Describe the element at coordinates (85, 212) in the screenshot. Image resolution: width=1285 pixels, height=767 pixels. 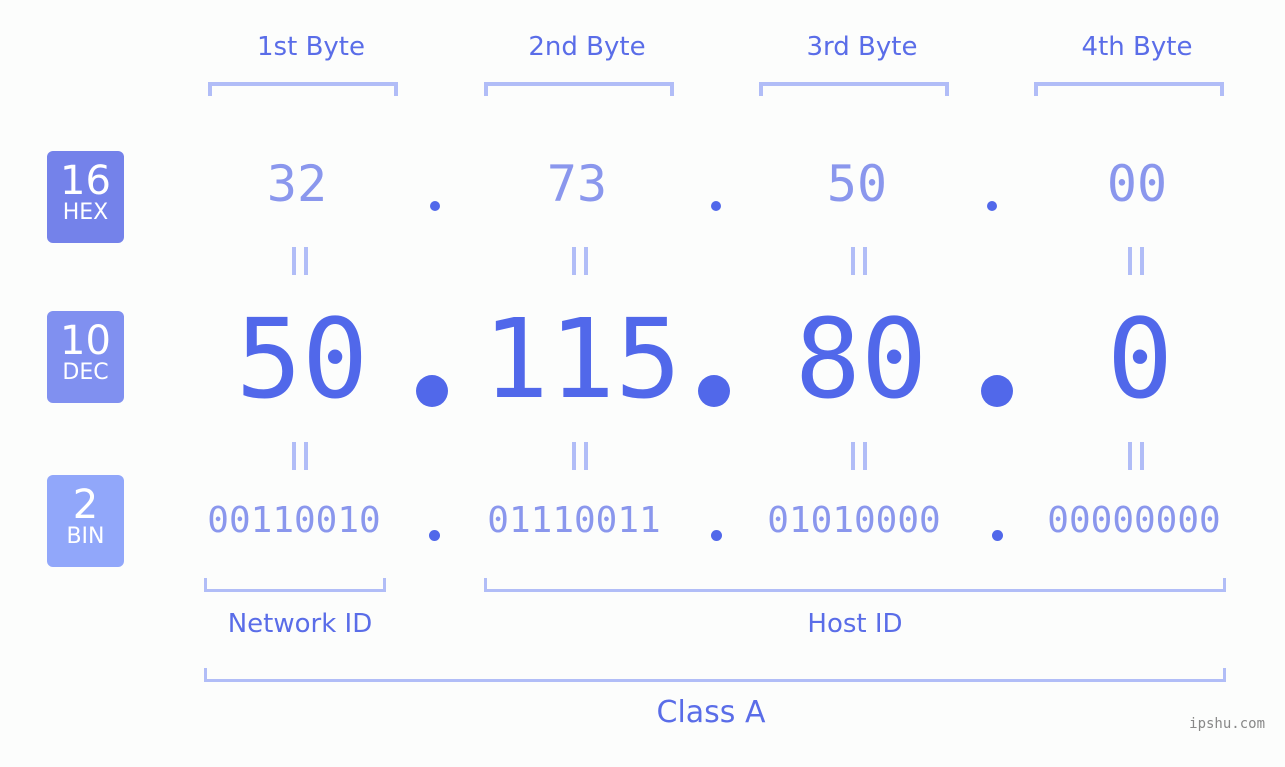
I see `hex-label: HEX` at that location.